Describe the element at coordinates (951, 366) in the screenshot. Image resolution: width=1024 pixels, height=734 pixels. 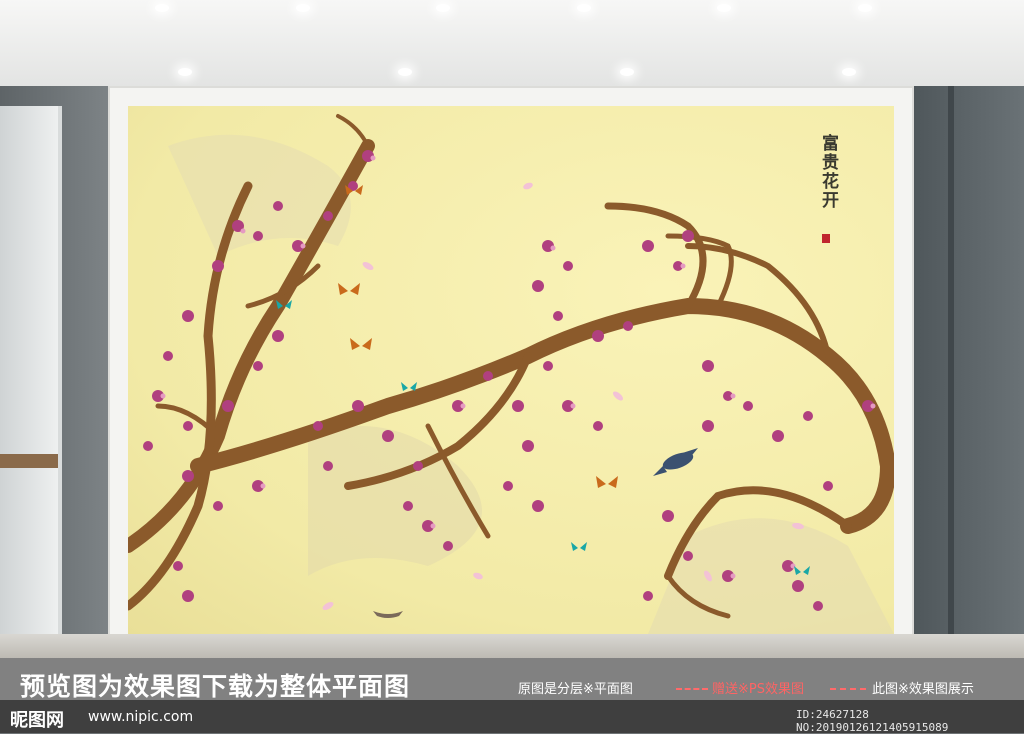
I see `wall-stripe` at that location.